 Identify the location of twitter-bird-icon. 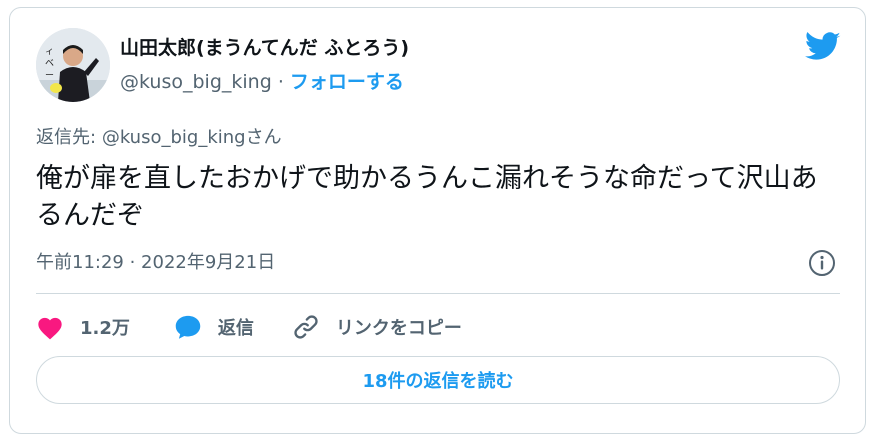
(823, 47).